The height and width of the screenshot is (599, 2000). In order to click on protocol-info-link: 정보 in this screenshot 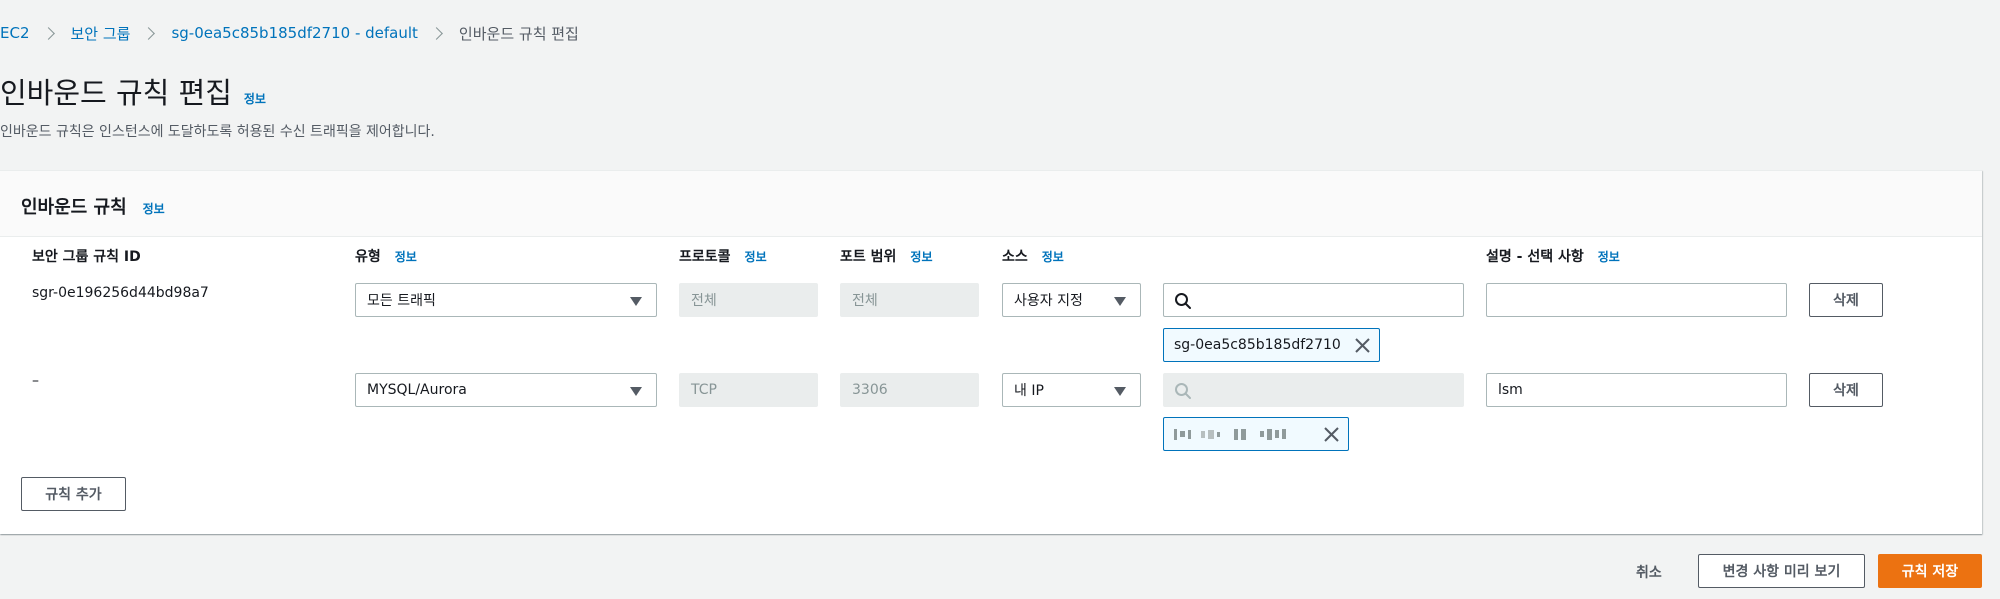, I will do `click(756, 256)`.